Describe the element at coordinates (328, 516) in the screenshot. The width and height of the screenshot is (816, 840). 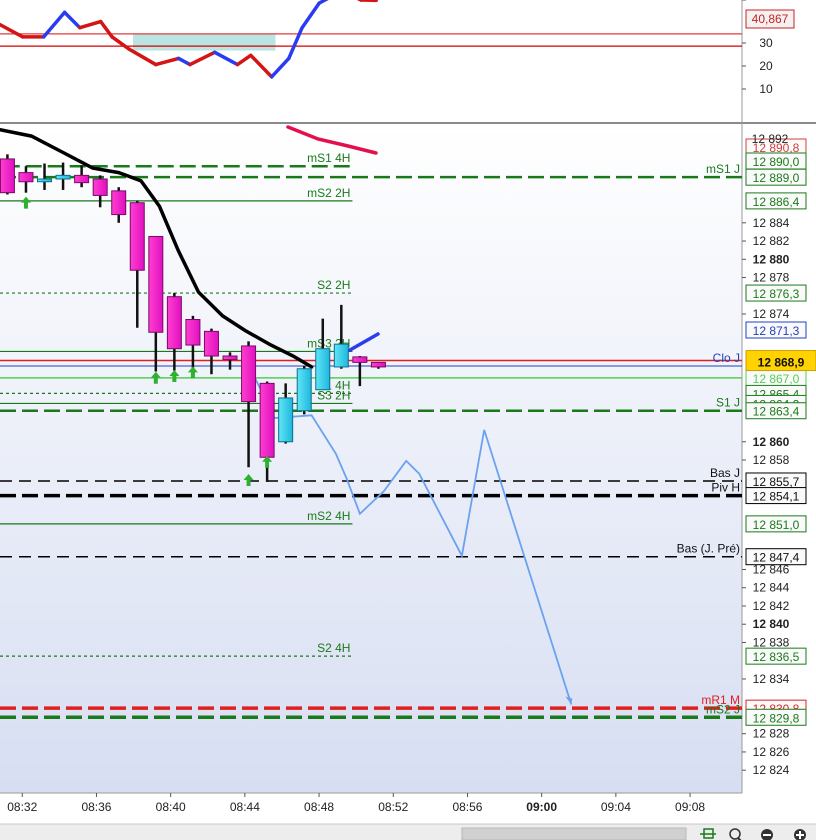
I see `level-label-13: mS2 4H` at that location.